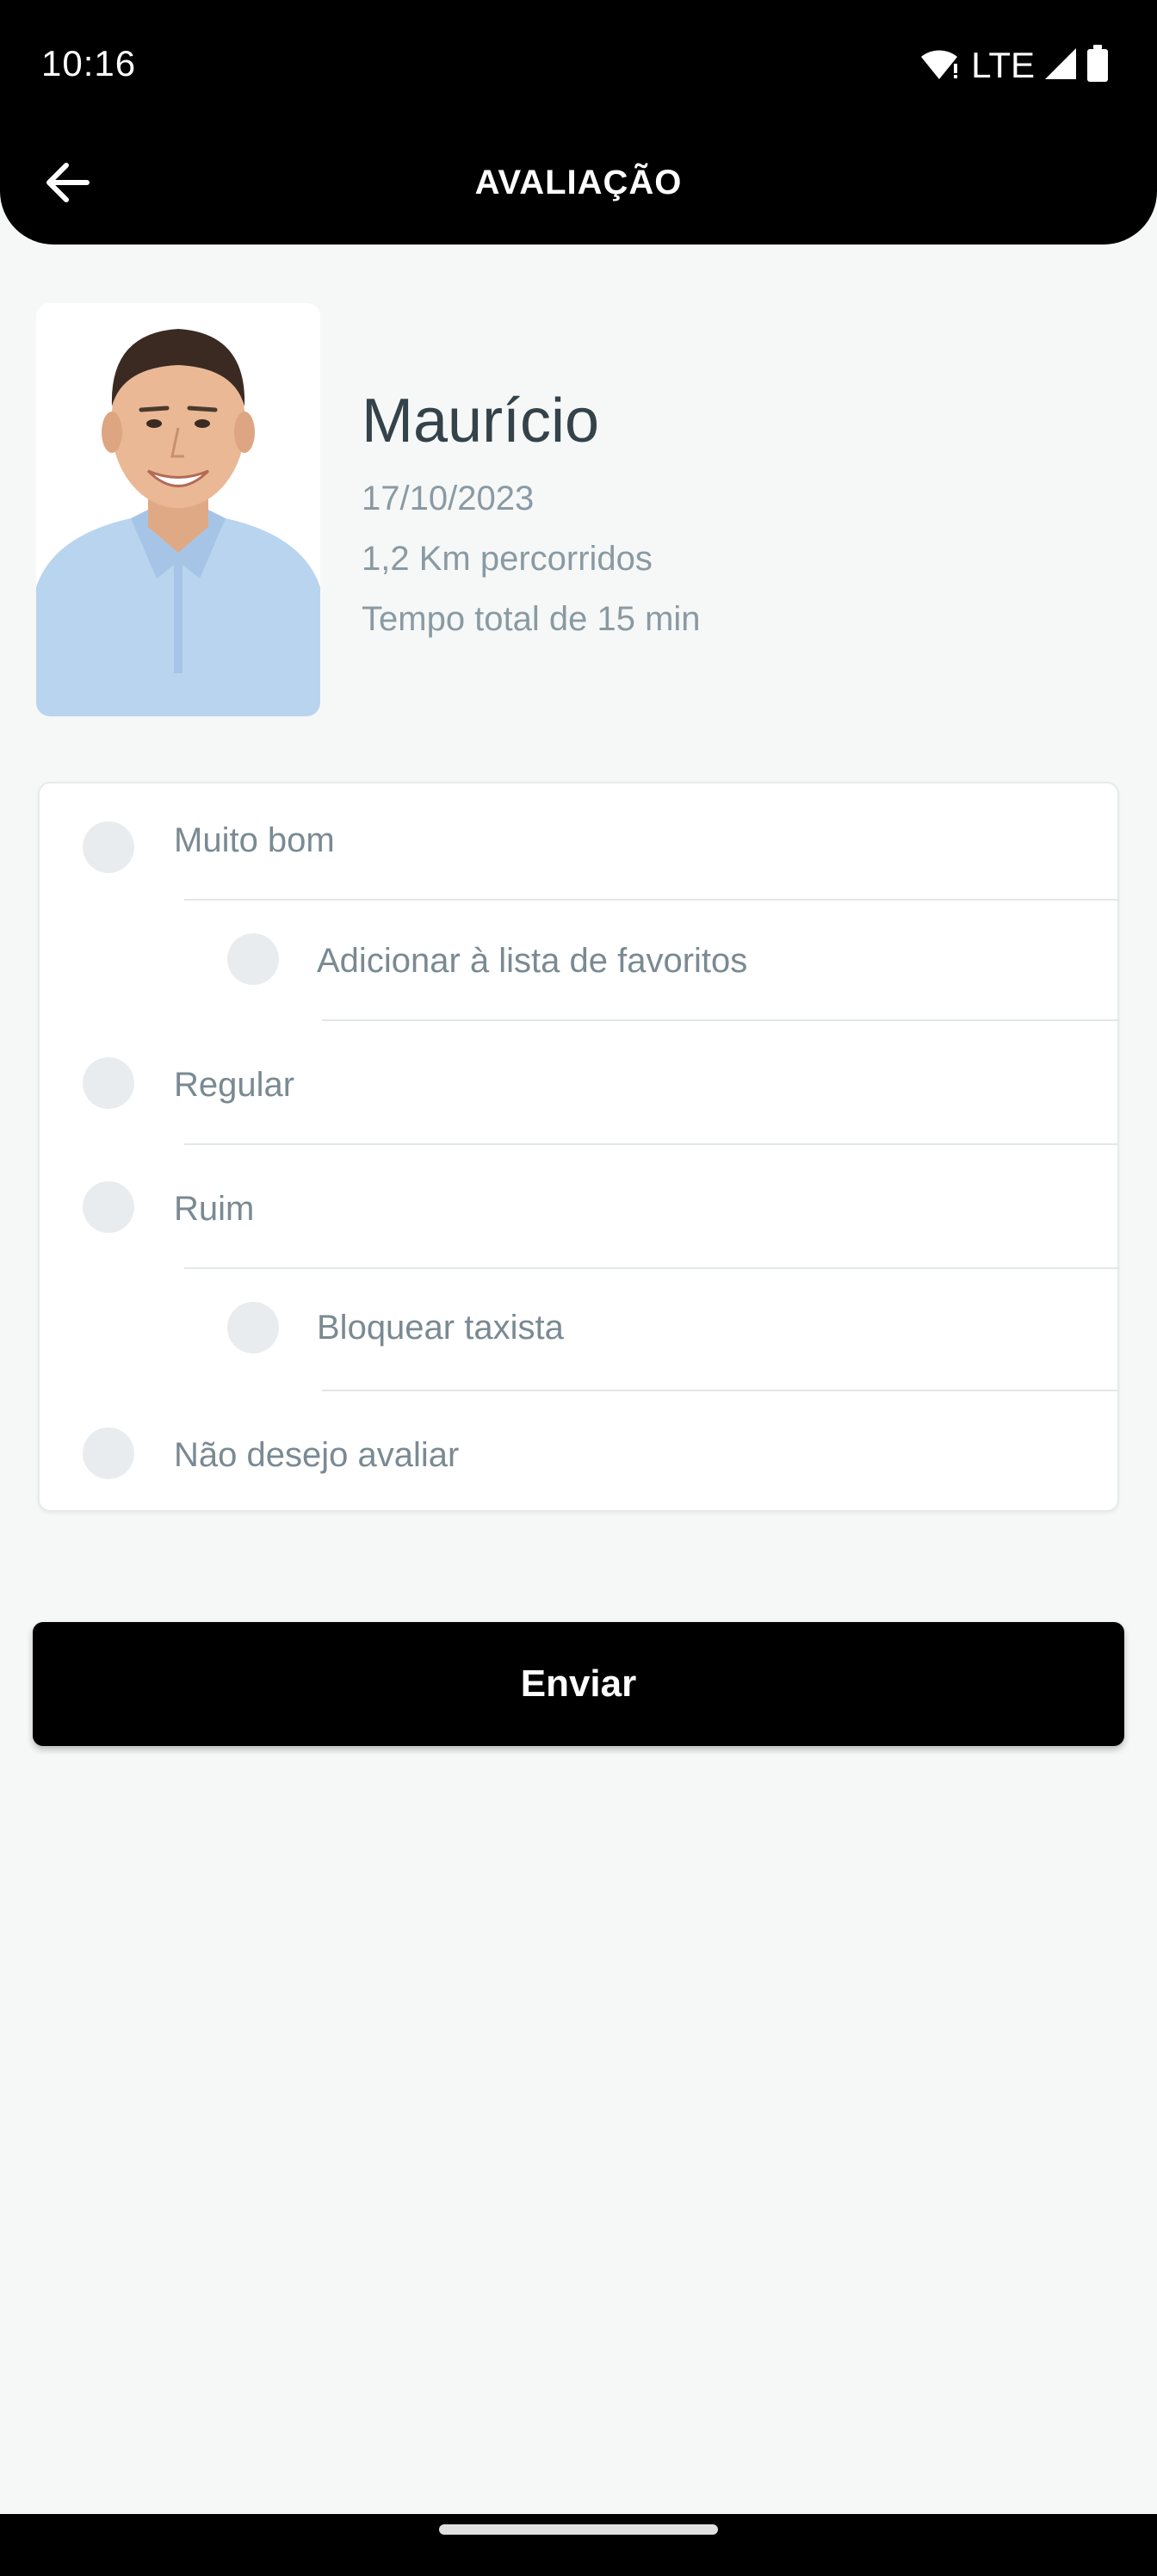 This screenshot has width=1157, height=2576. I want to click on signal-icon, so click(1060, 65).